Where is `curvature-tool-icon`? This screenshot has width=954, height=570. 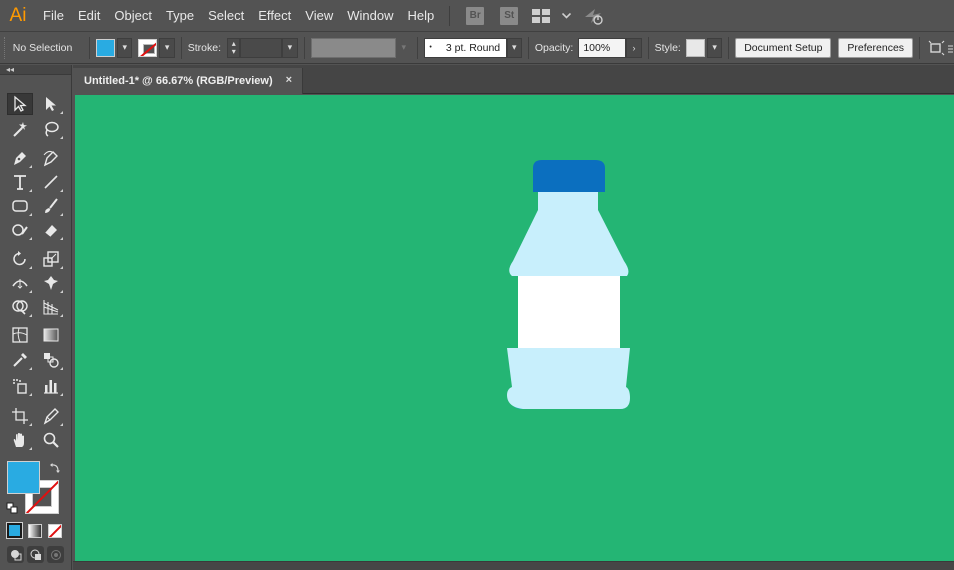
curvature-tool-icon is located at coordinates (51, 158).